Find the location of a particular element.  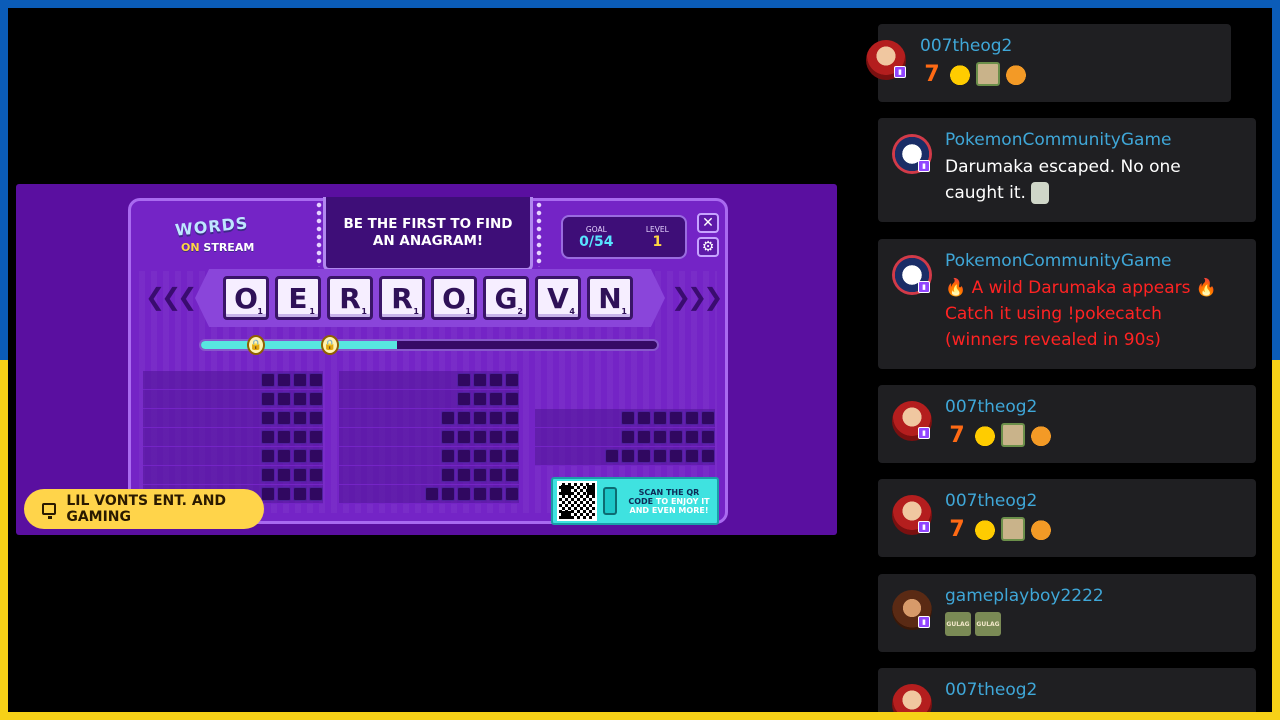

streamer-name: LIL VONTS ENT. AND GAMING is located at coordinates (146, 509).